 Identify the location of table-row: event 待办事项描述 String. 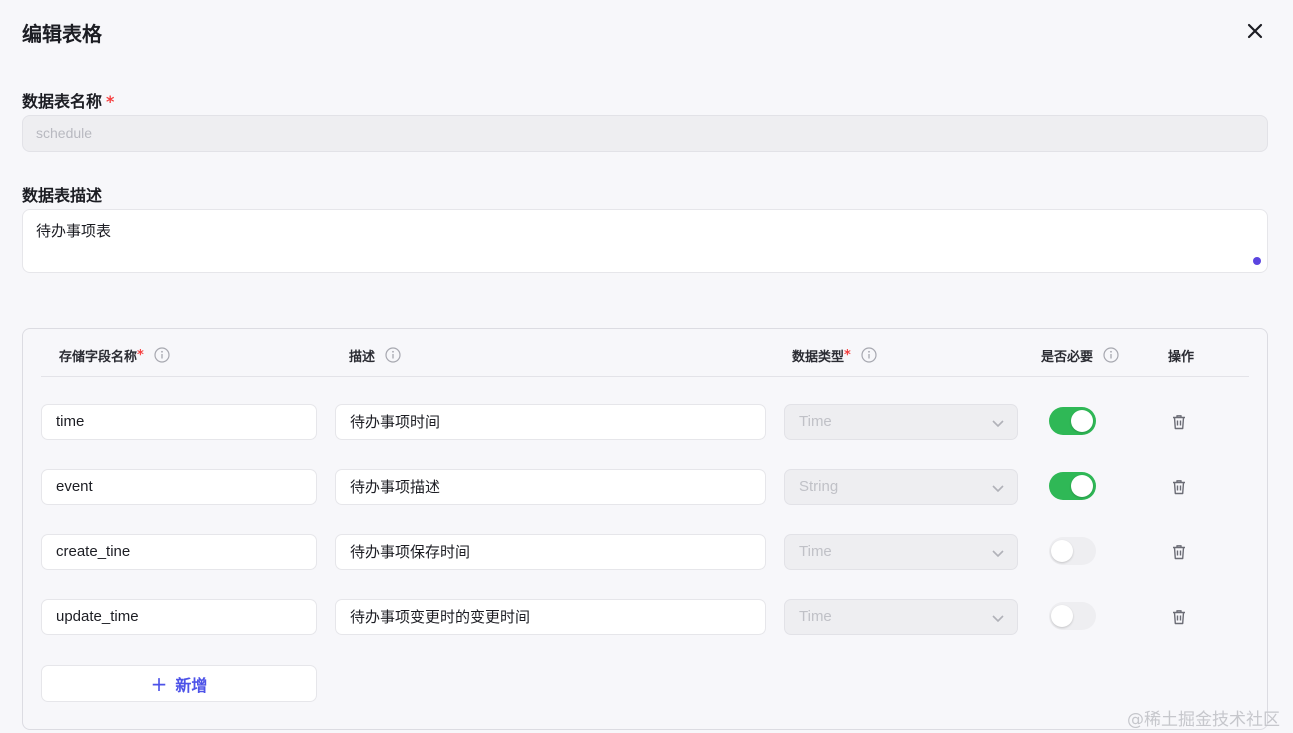
(645, 488).